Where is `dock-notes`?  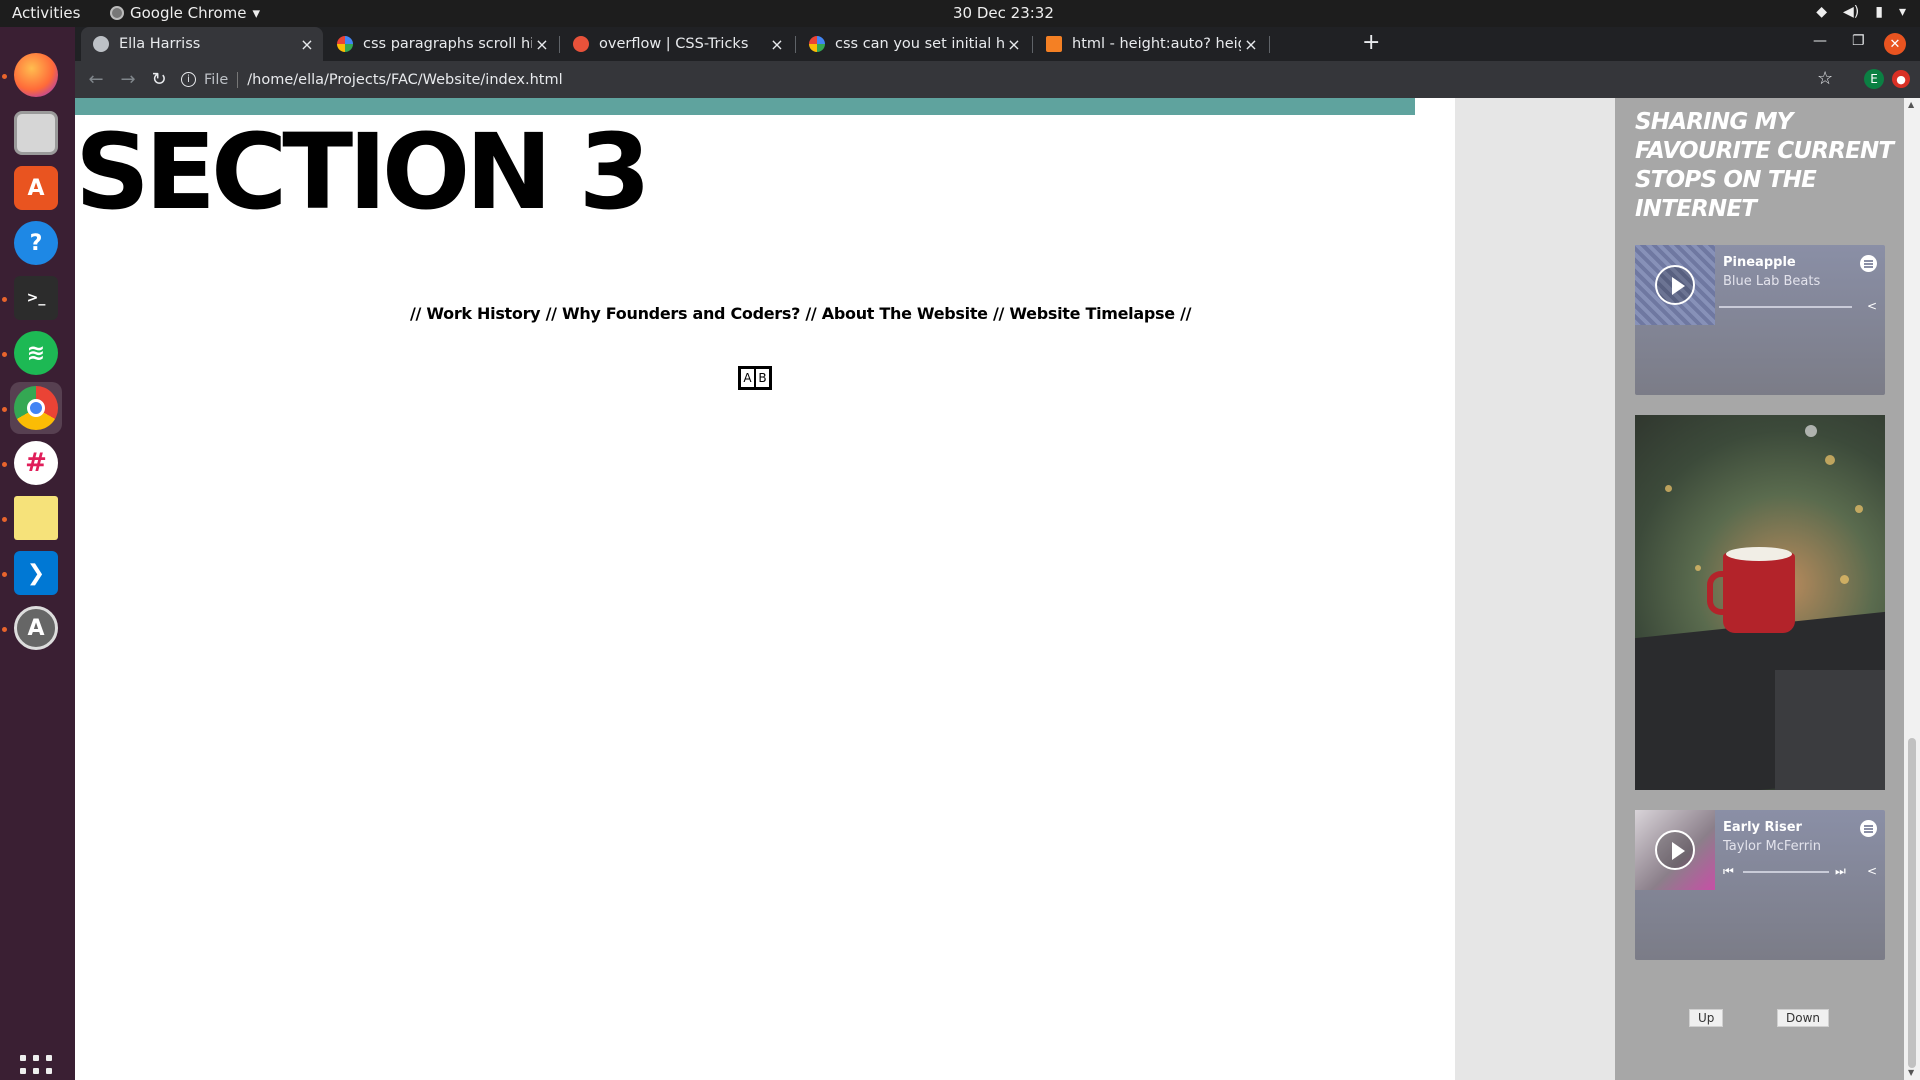
dock-notes is located at coordinates (36, 518).